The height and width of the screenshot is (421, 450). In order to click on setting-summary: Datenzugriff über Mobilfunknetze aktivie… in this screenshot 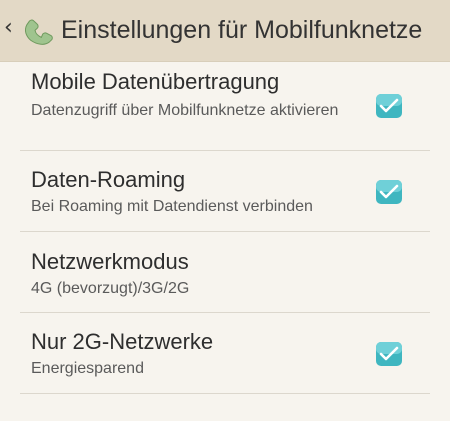, I will do `click(185, 110)`.